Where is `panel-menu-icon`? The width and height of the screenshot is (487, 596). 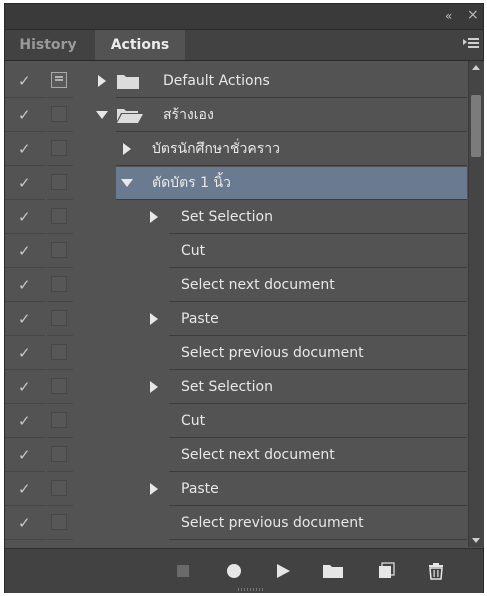
panel-menu-icon is located at coordinates (471, 45).